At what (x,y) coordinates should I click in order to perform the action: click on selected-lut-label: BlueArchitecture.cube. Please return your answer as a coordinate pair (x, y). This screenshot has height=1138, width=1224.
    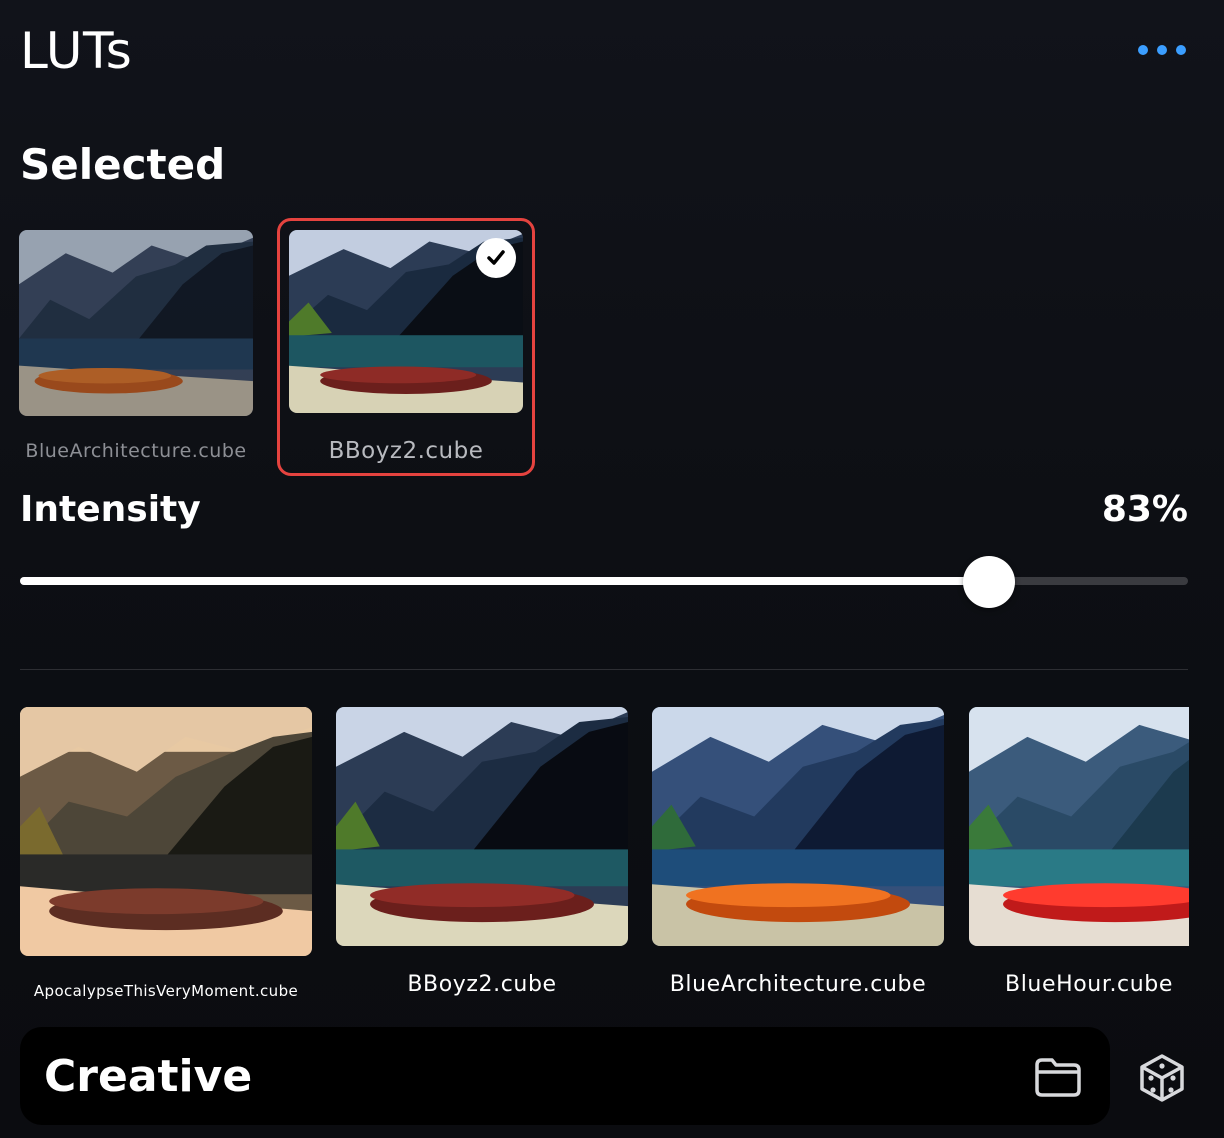
    Looking at the image, I should click on (136, 451).